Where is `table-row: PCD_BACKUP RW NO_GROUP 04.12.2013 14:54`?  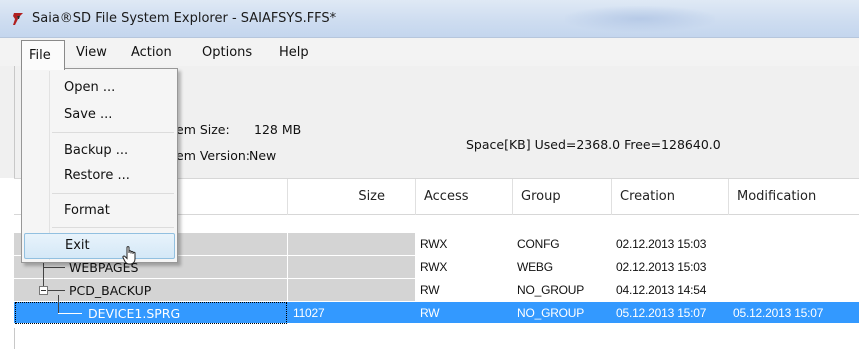 table-row: PCD_BACKUP RW NO_GROUP 04.12.2013 14:54 is located at coordinates (436, 290).